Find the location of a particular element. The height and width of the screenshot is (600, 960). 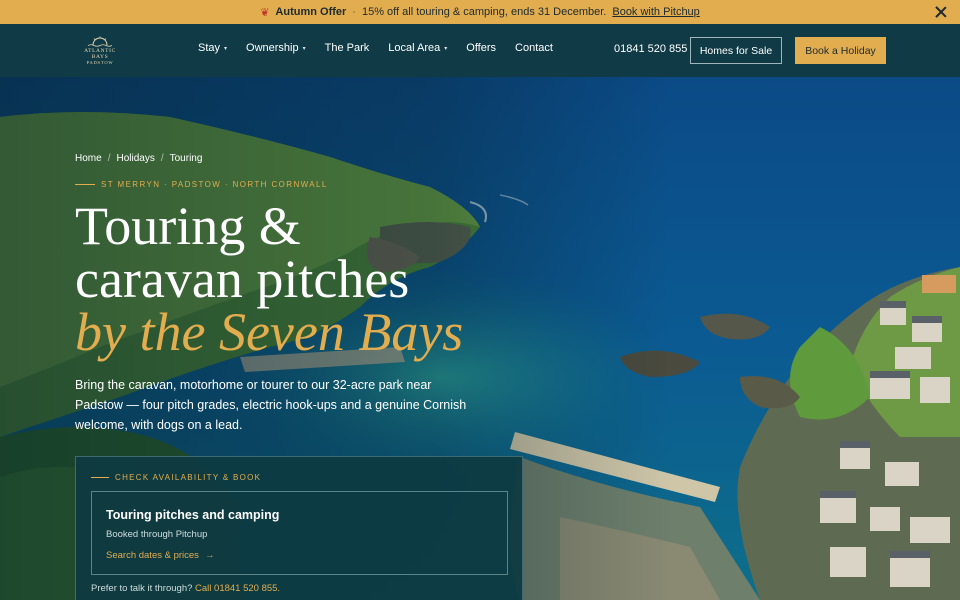

nav-item-ownership: Ownership ▾ is located at coordinates (276, 48).